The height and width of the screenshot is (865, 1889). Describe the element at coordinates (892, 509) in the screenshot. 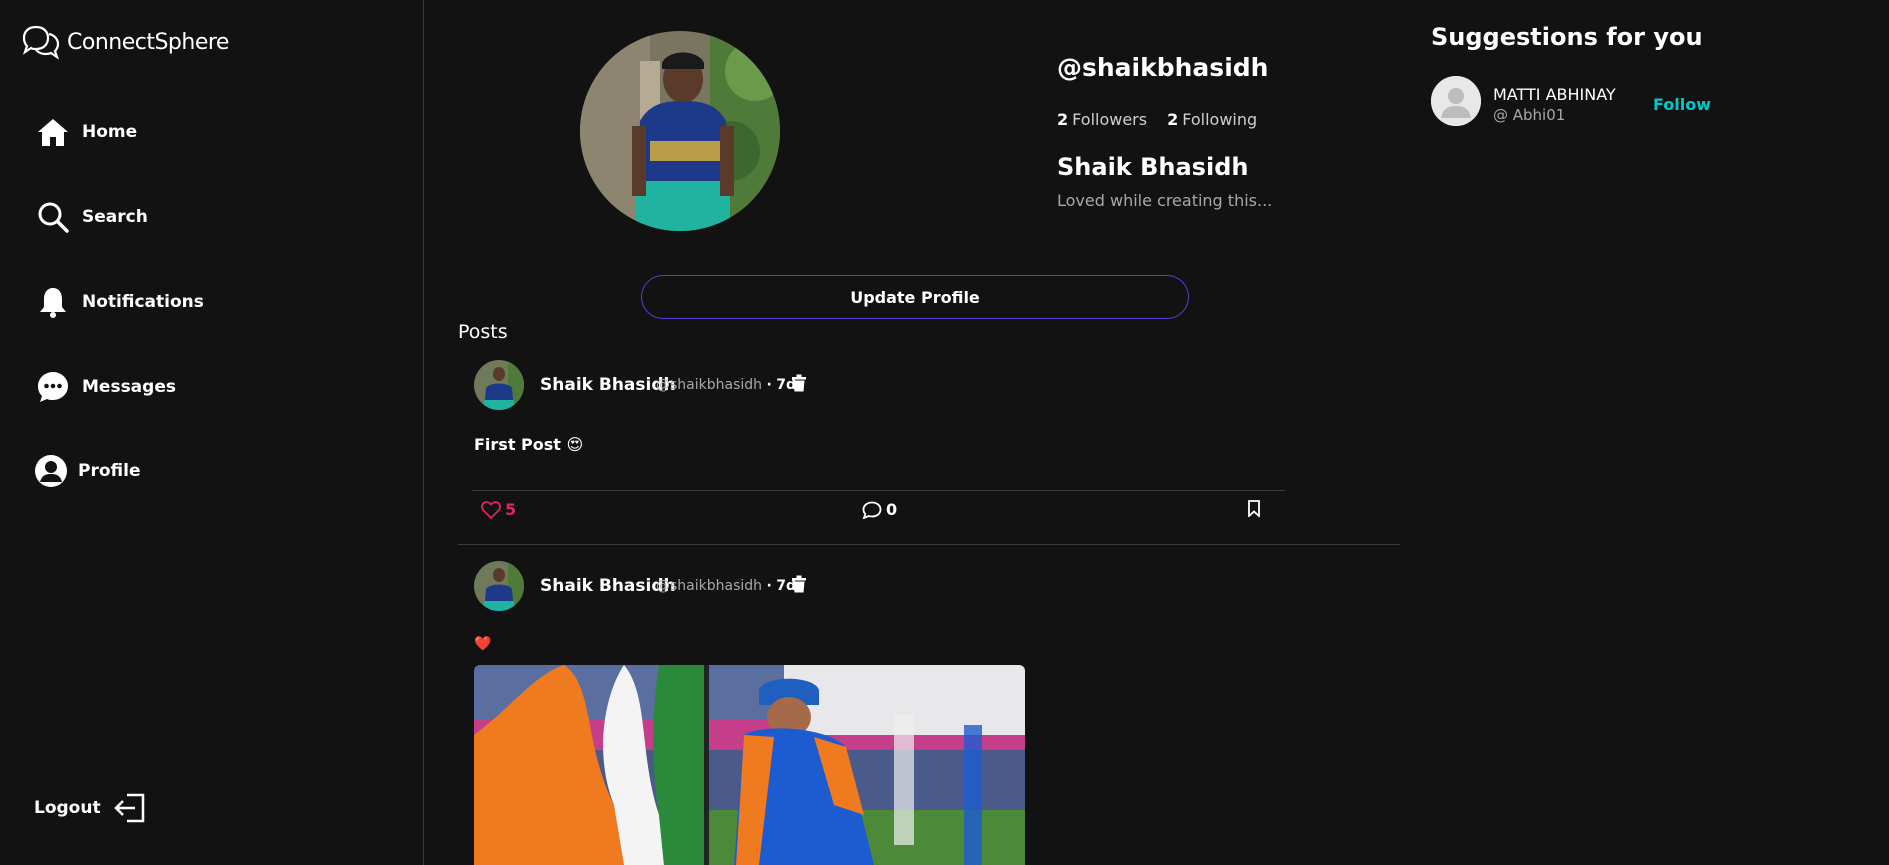

I see `comment-count: 0` at that location.